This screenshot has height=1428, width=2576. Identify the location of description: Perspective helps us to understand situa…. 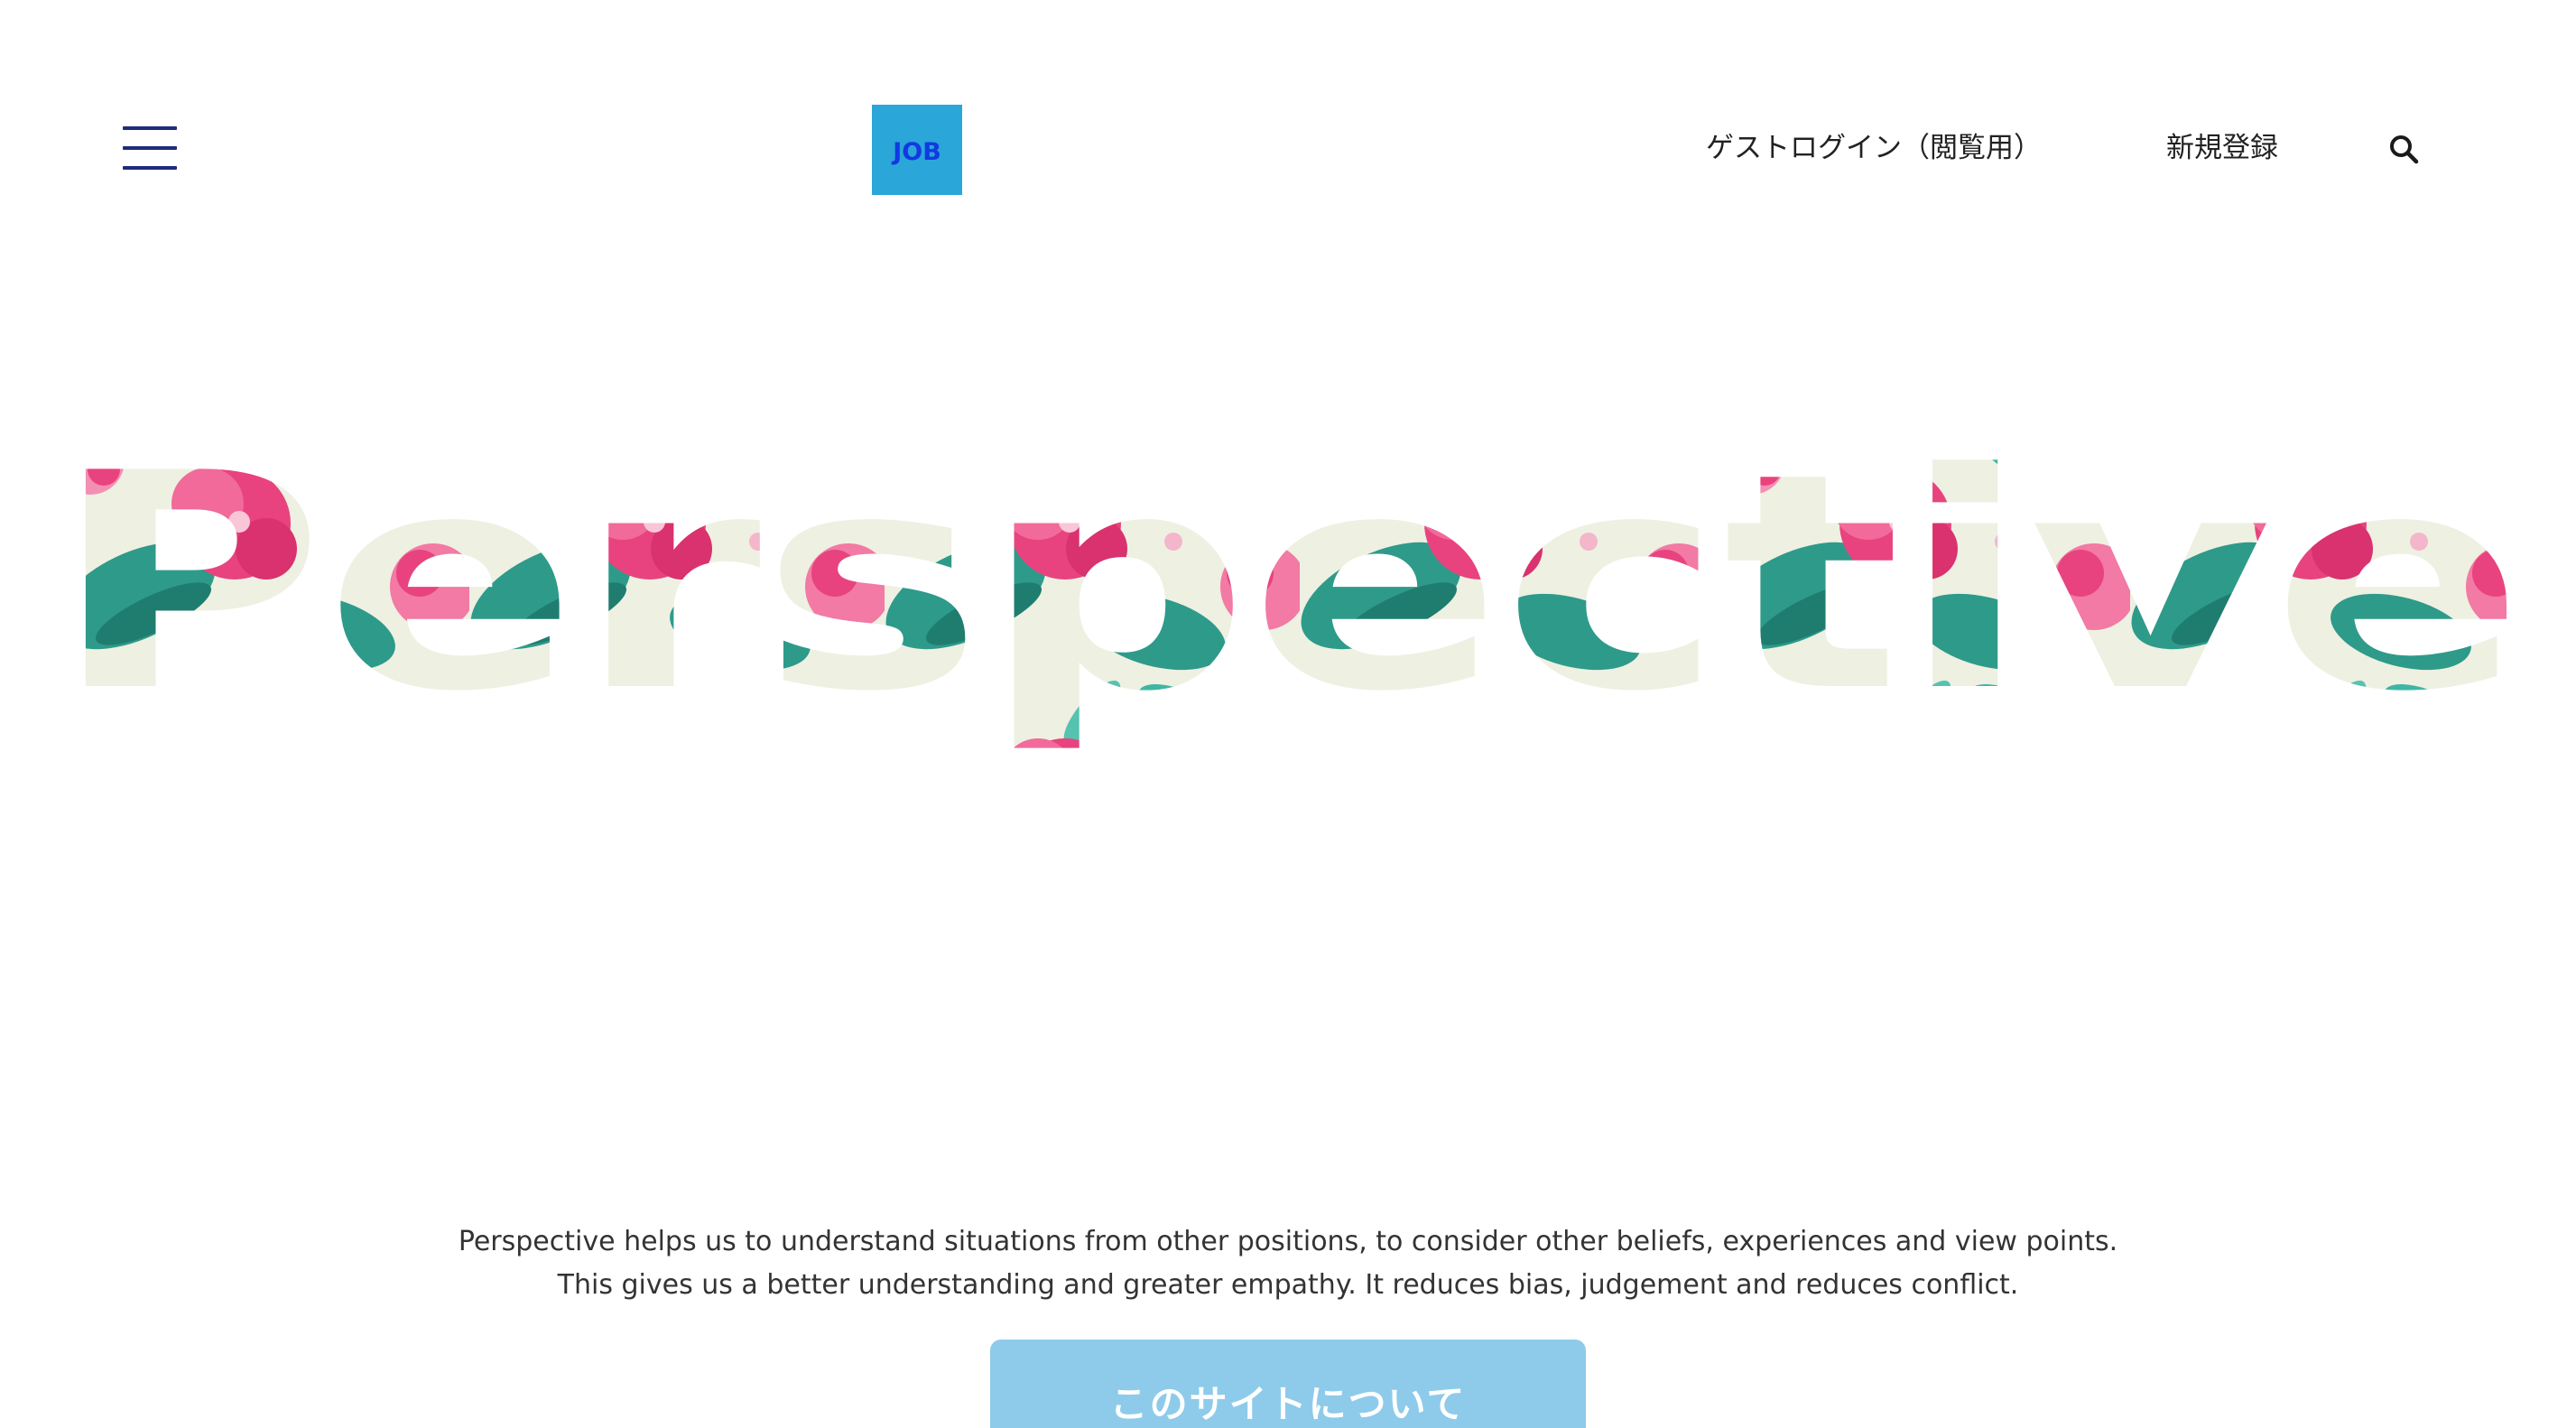
(1288, 1263).